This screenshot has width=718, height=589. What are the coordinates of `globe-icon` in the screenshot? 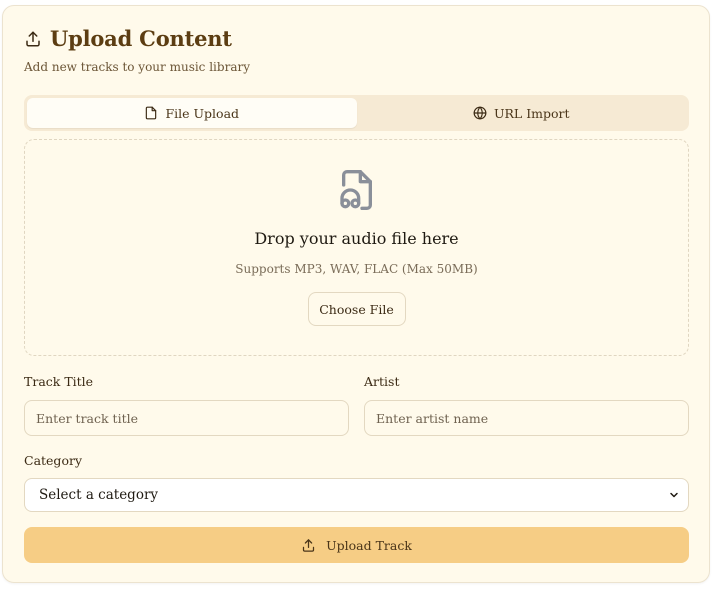 It's located at (480, 113).